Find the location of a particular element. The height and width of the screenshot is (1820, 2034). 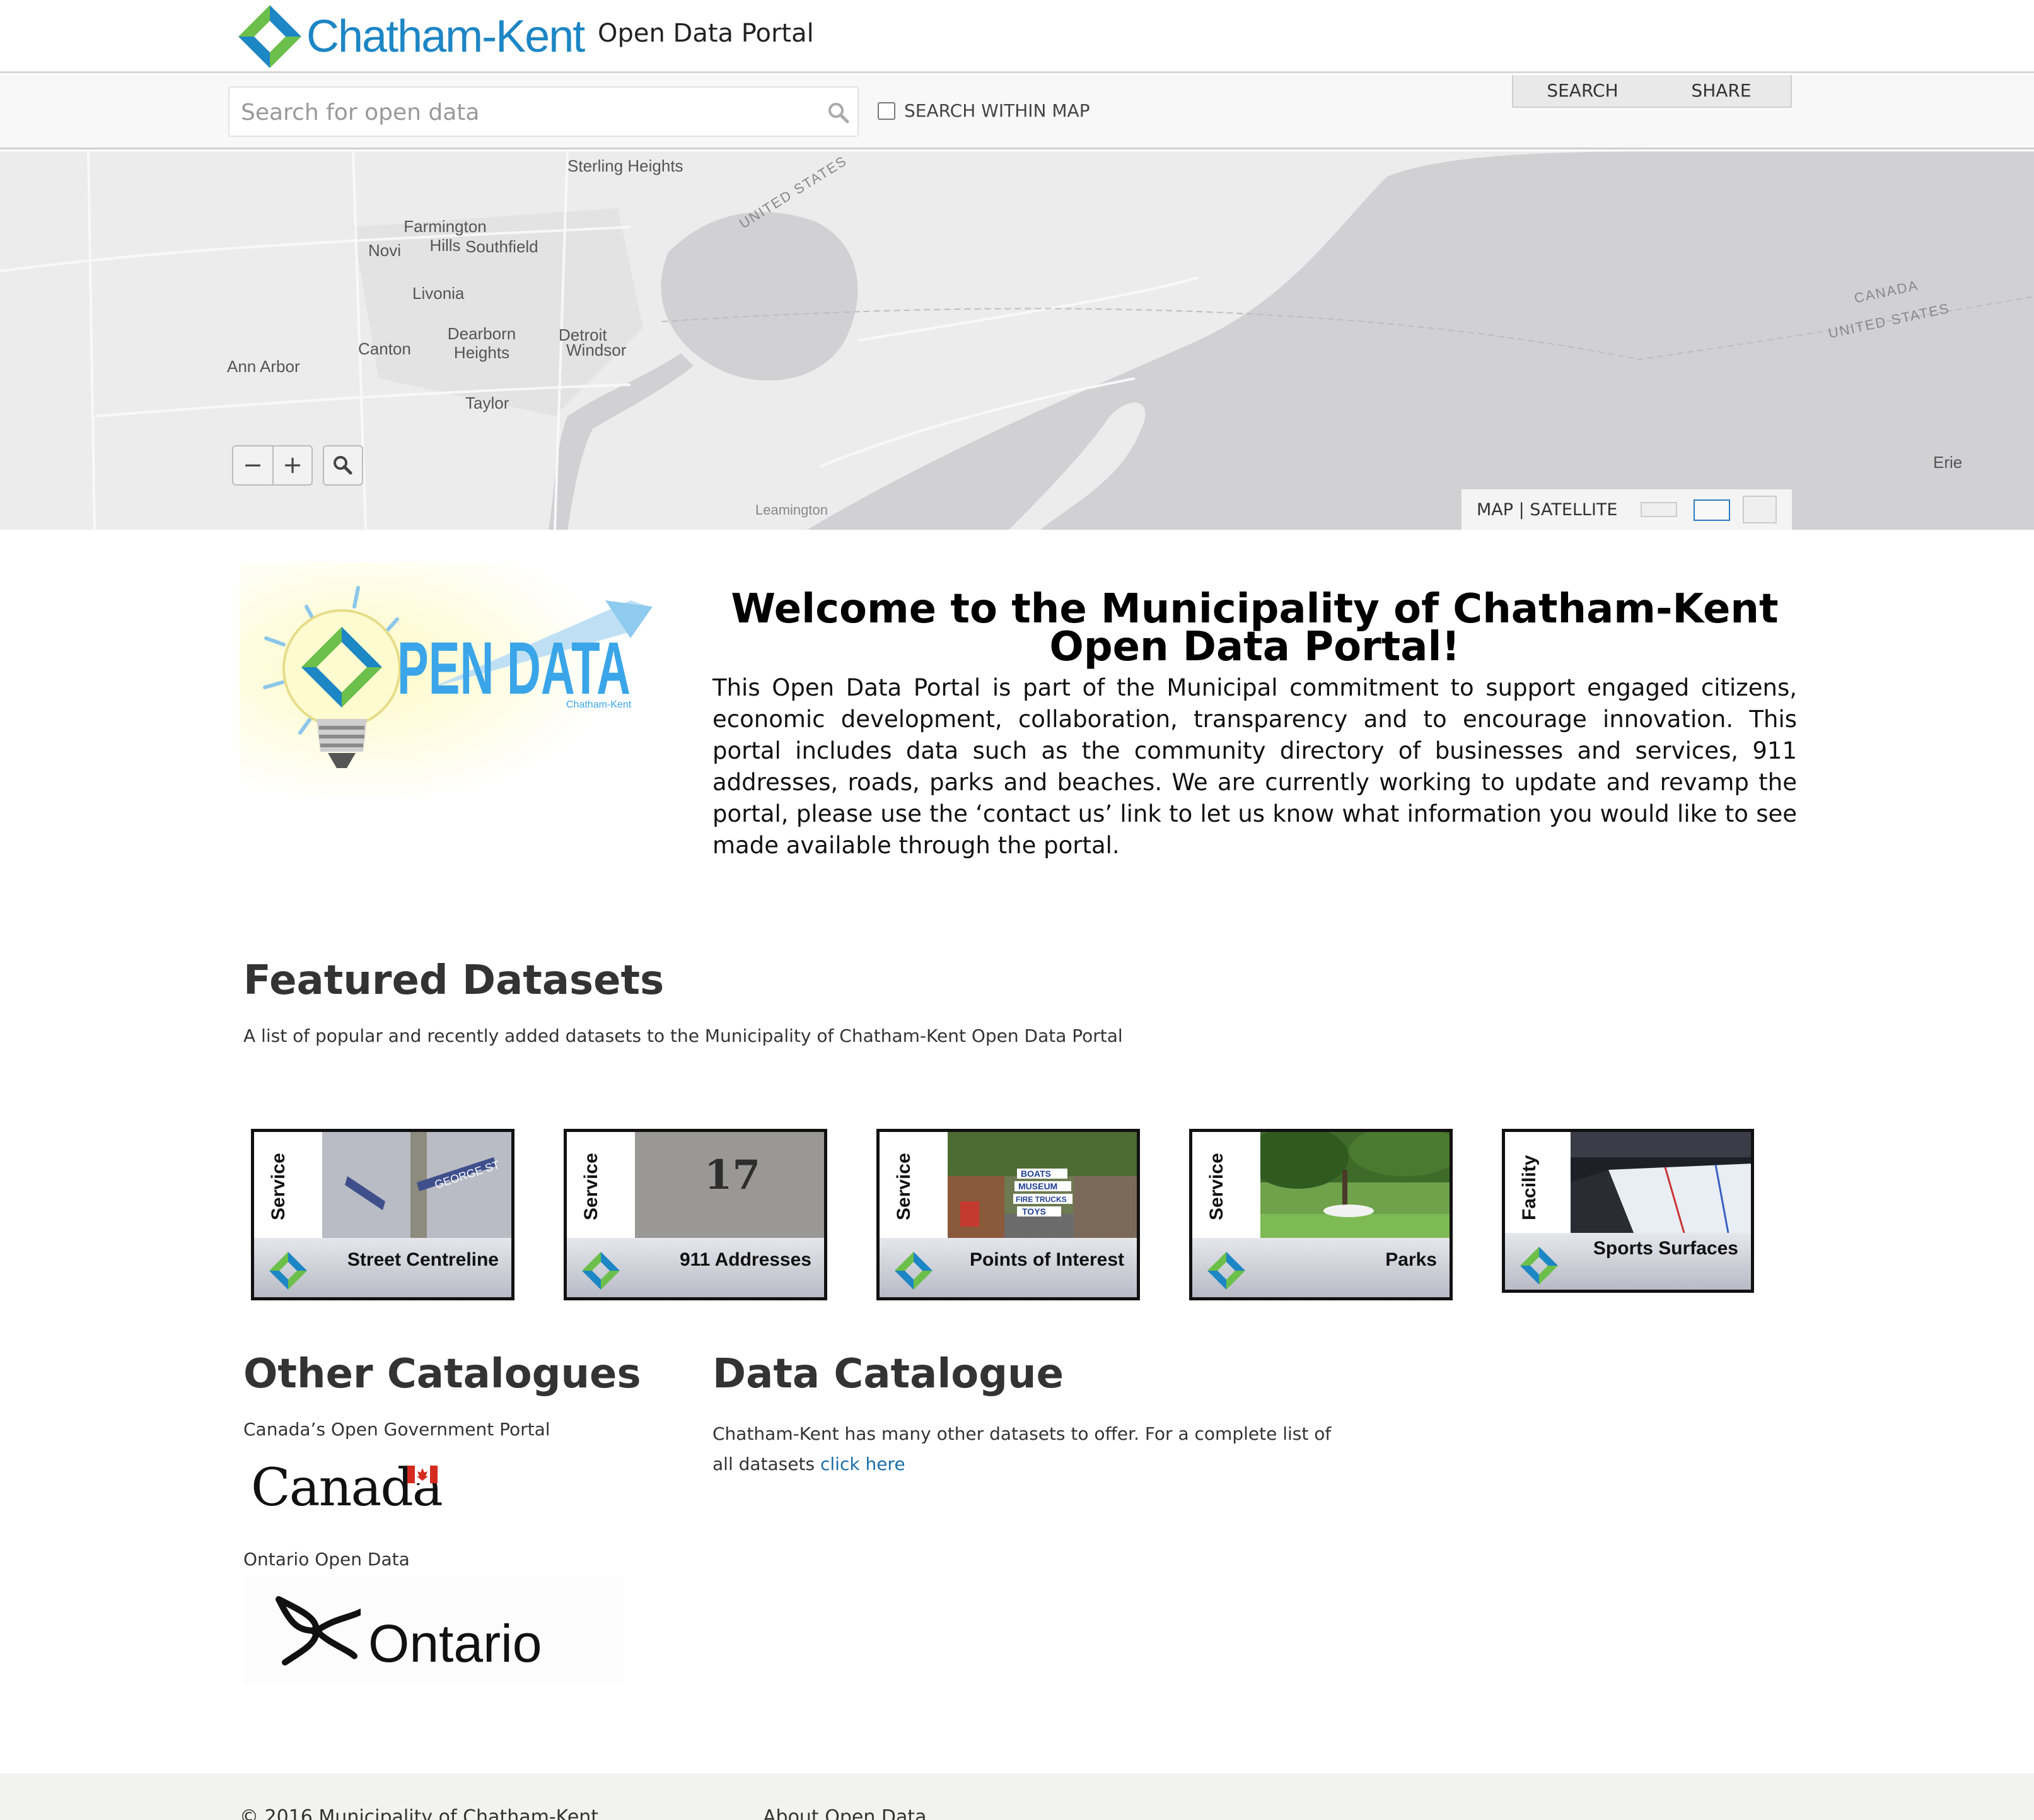

open-data-logo-text: PEN DATA is located at coordinates (514, 668).